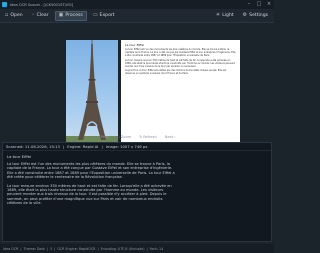  Describe the element at coordinates (141, 136) in the screenshot. I see `refresh-icon: ↻` at that location.